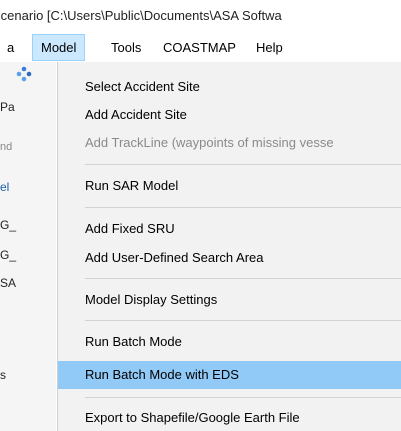  I want to click on left-panel: Pa nd el G_ G_ SA s, so click(28, 246).